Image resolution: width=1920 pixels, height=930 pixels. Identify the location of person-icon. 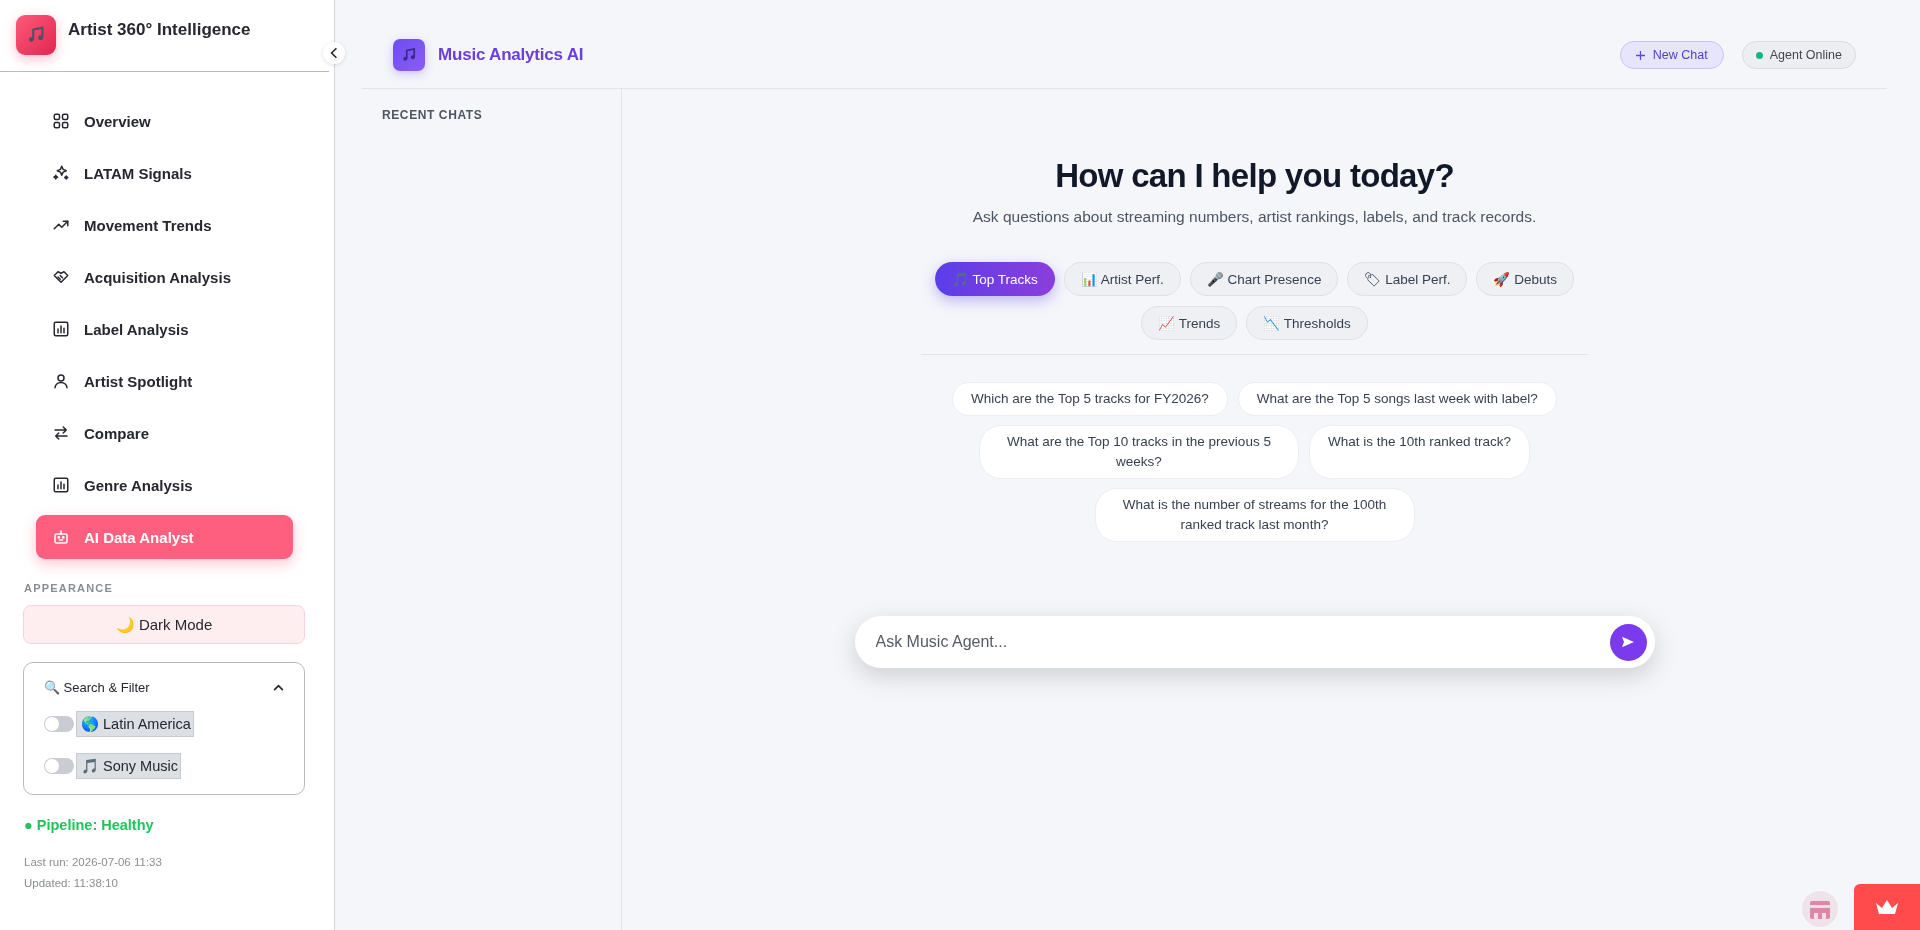
(61, 381).